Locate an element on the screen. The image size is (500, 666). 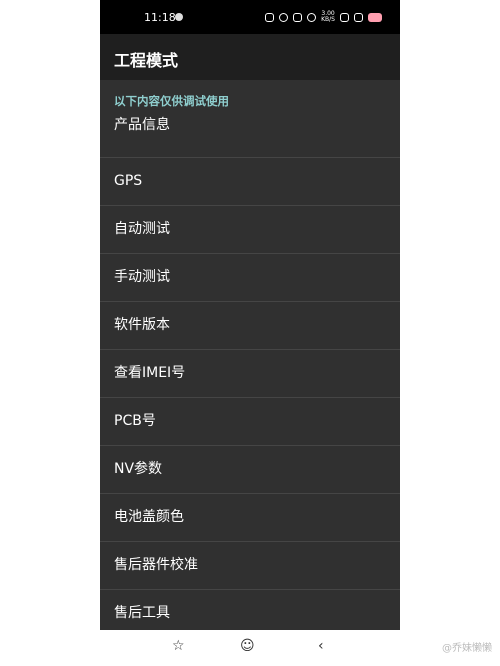
list-item-manual-test: 手动测试 is located at coordinates (250, 278).